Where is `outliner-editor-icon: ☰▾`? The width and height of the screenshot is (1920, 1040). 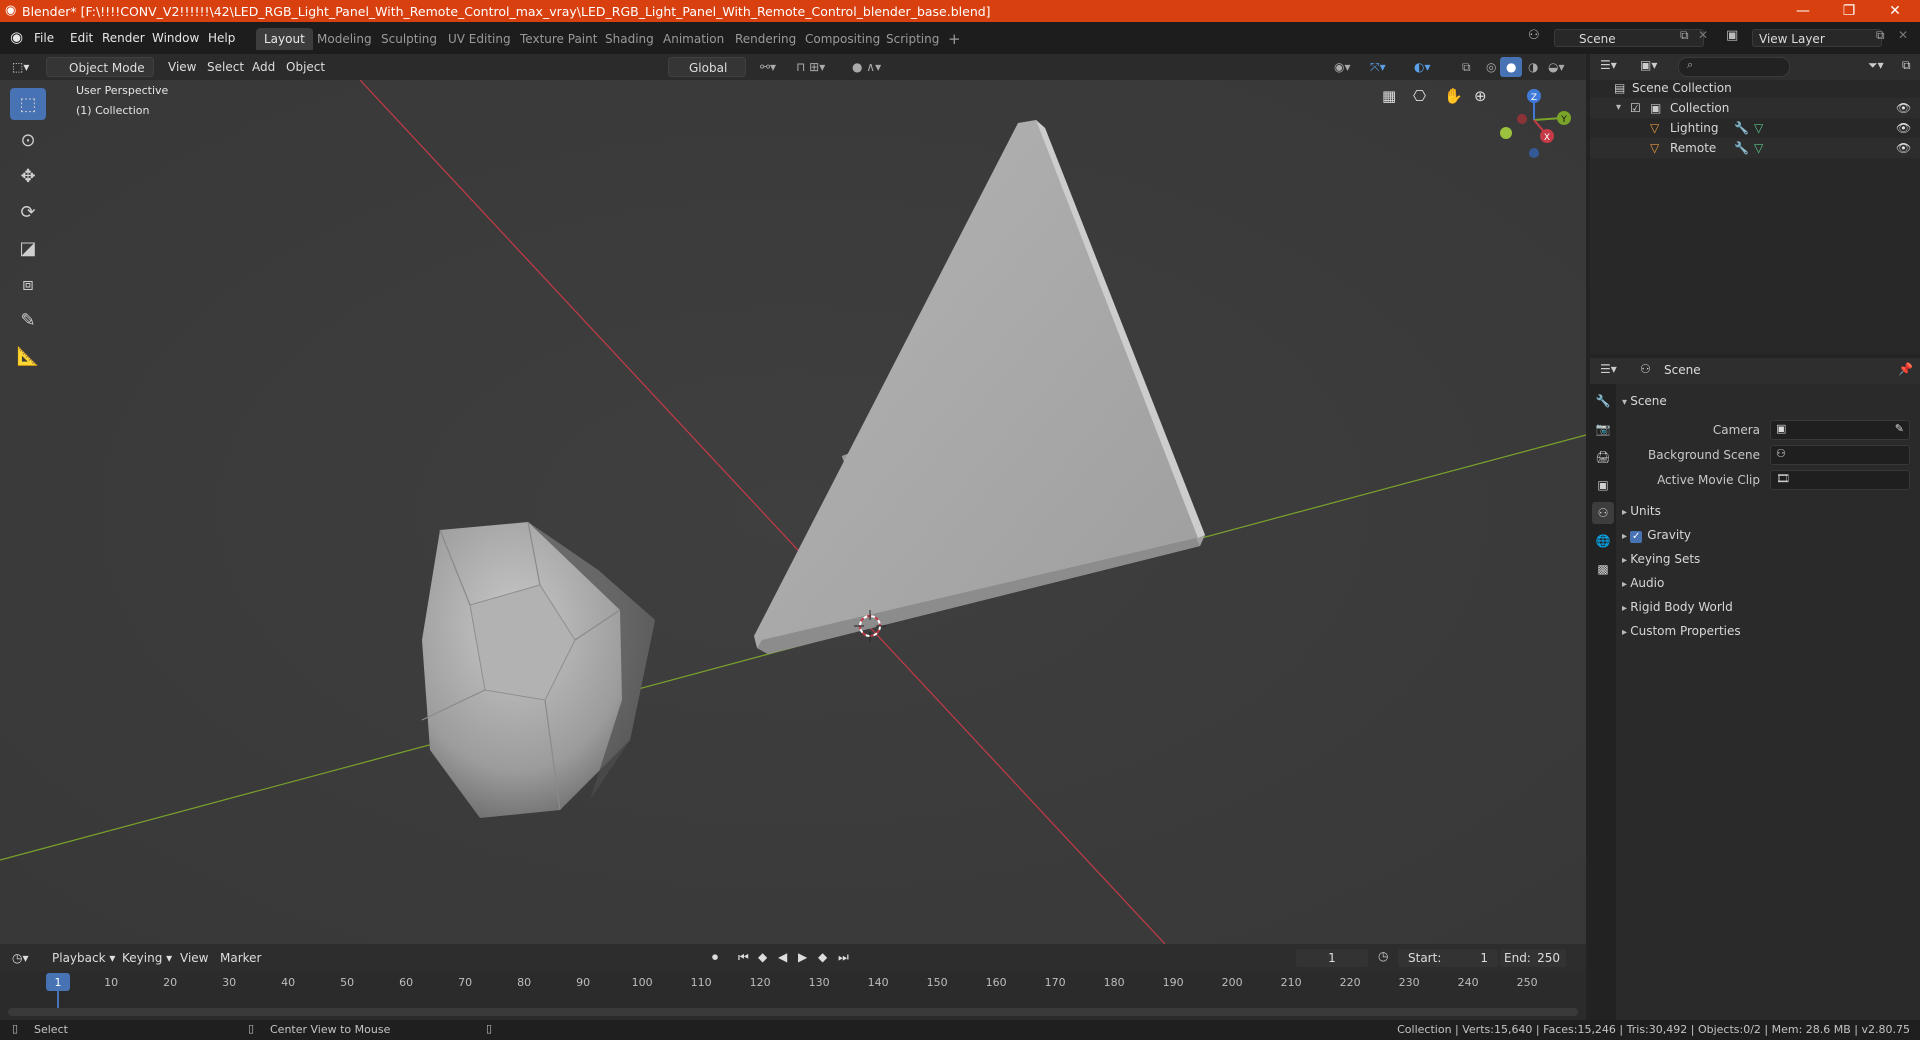 outliner-editor-icon: ☰▾ is located at coordinates (1608, 65).